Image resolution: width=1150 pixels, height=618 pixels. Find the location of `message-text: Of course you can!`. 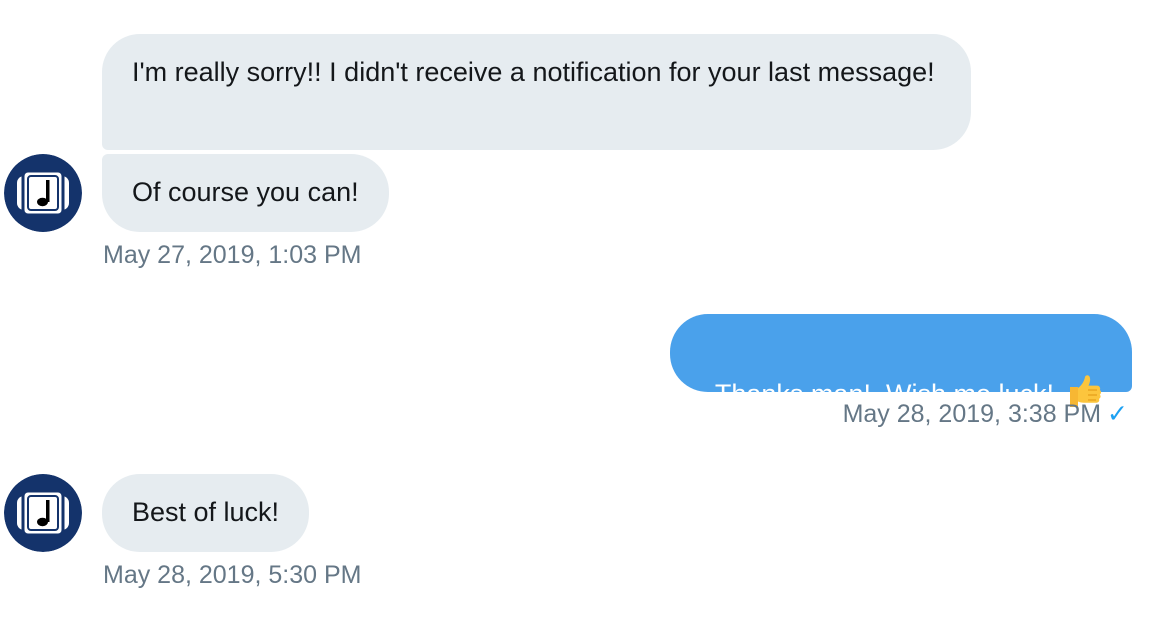

message-text: Of course you can! is located at coordinates (245, 192).